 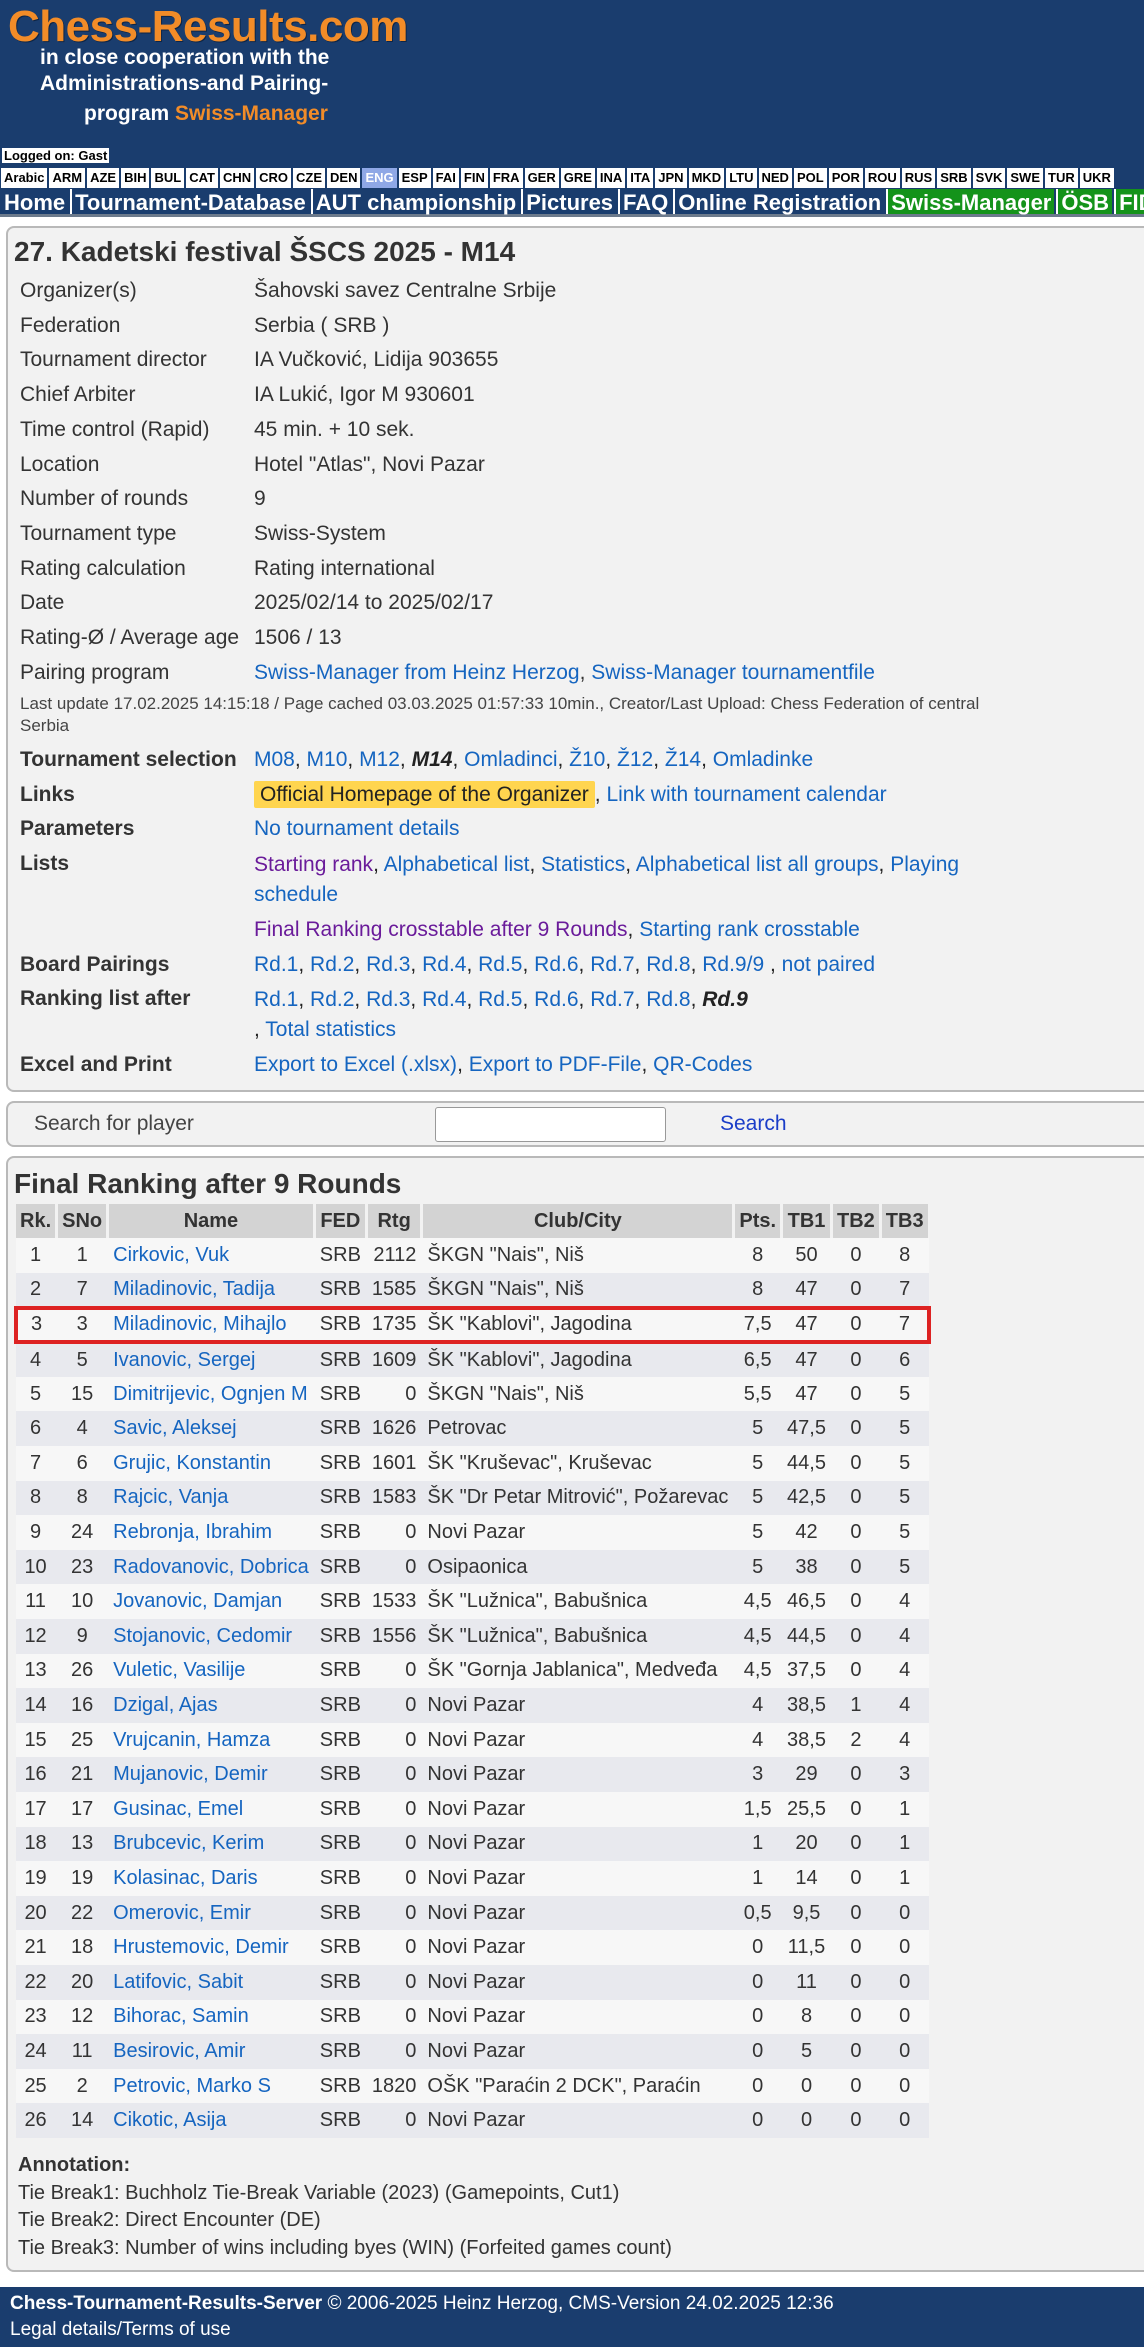 I want to click on language-ger: GER, so click(x=541, y=178).